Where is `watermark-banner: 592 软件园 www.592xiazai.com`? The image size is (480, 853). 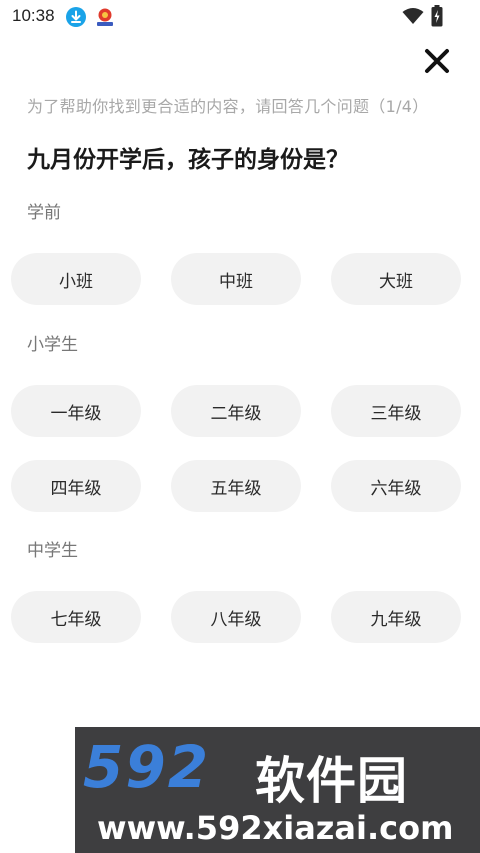
watermark-banner: 592 软件园 www.592xiazai.com is located at coordinates (277, 790).